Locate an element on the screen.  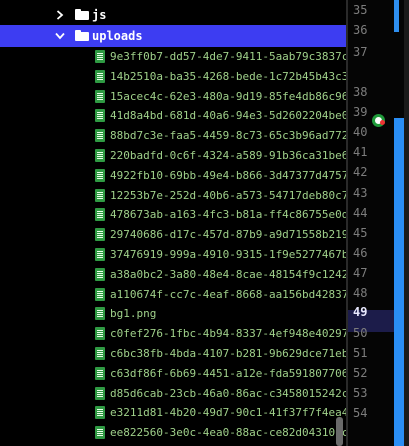
file-item: 37476919-999a-4910-9315-1f9e5277467b_ is located at coordinates (173, 255).